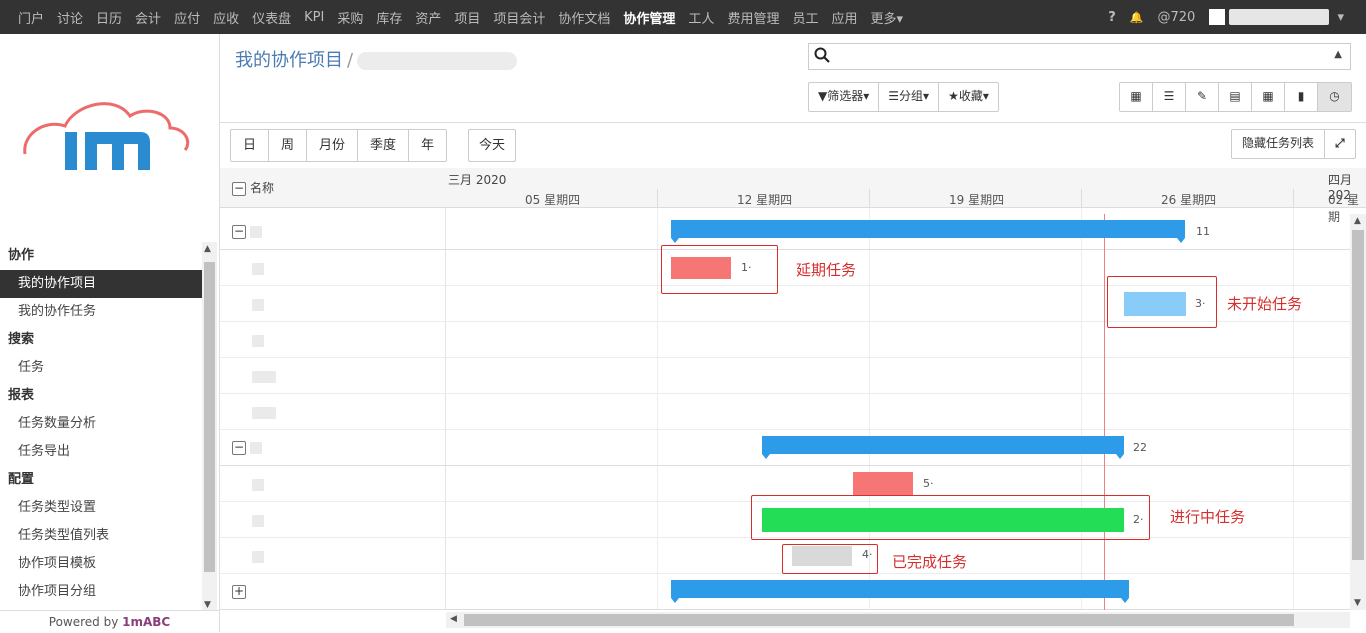 This screenshot has height=633, width=1366. Describe the element at coordinates (1137, 17) in the screenshot. I see `bell-icon: 🔔` at that location.